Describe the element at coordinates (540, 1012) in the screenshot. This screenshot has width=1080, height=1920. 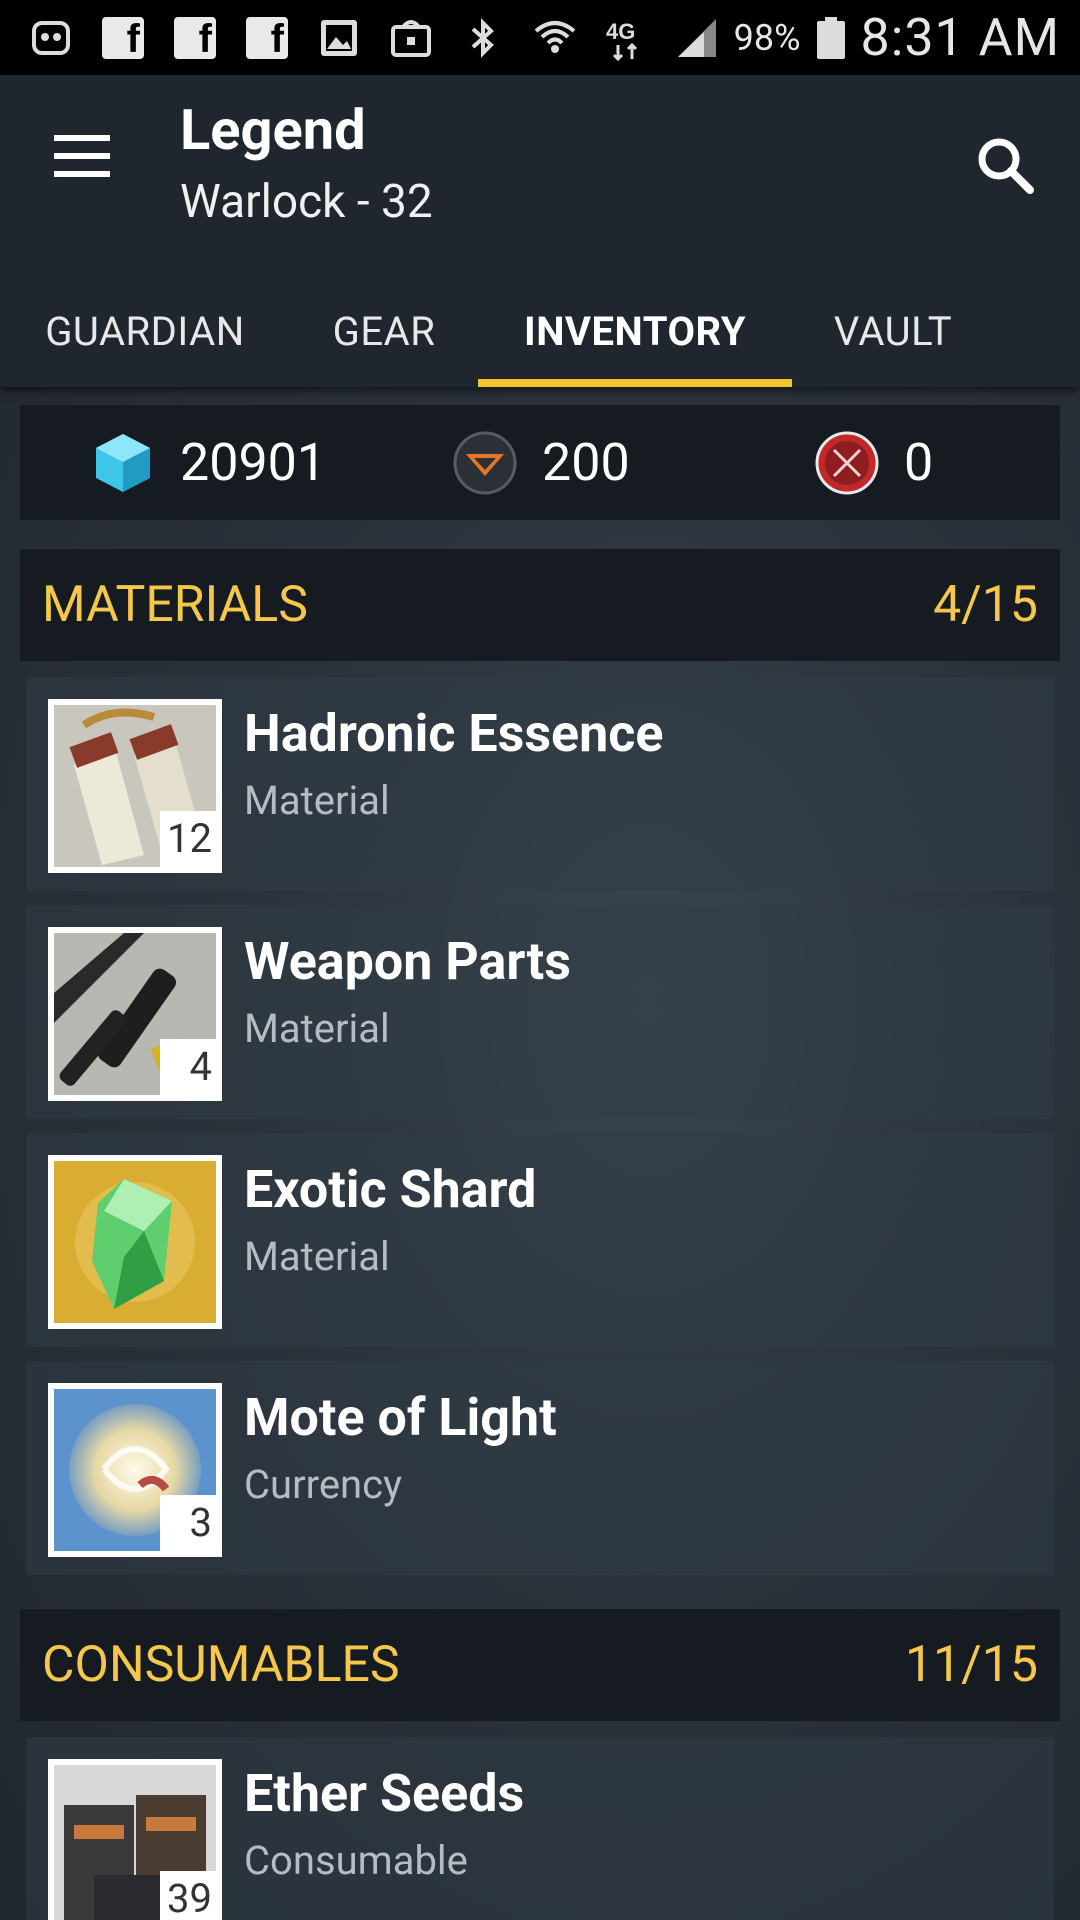
I see `list-item: 4 Weapon Parts Material` at that location.